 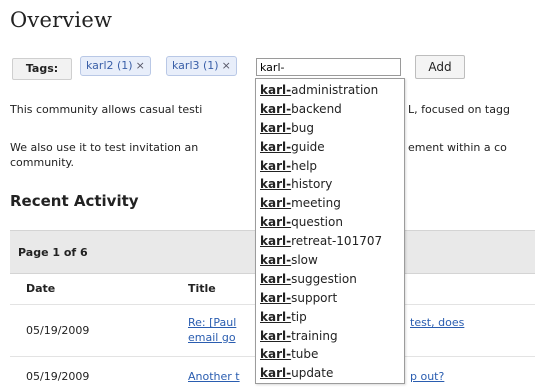 What do you see at coordinates (195, 65) in the screenshot?
I see `tag-chip-label: karl3 (1)` at bounding box center [195, 65].